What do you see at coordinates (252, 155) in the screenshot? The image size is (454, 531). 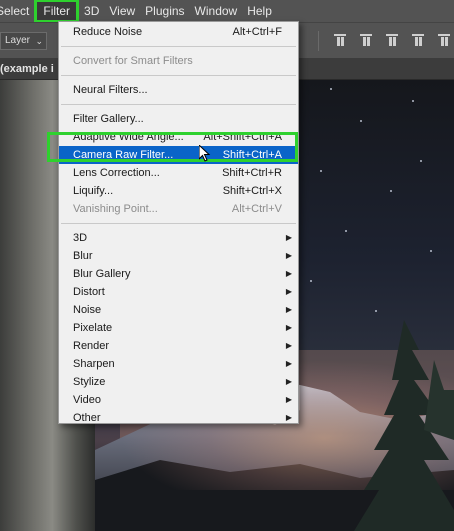 I see `menu-item-shortcut: Shift+Ctrl+A` at bounding box center [252, 155].